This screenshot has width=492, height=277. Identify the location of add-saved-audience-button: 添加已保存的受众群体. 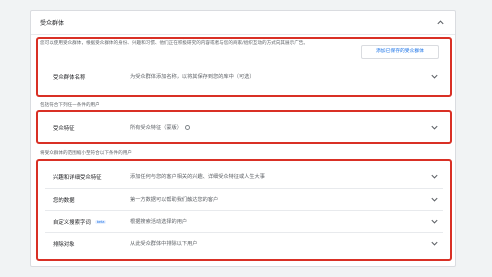
(400, 52).